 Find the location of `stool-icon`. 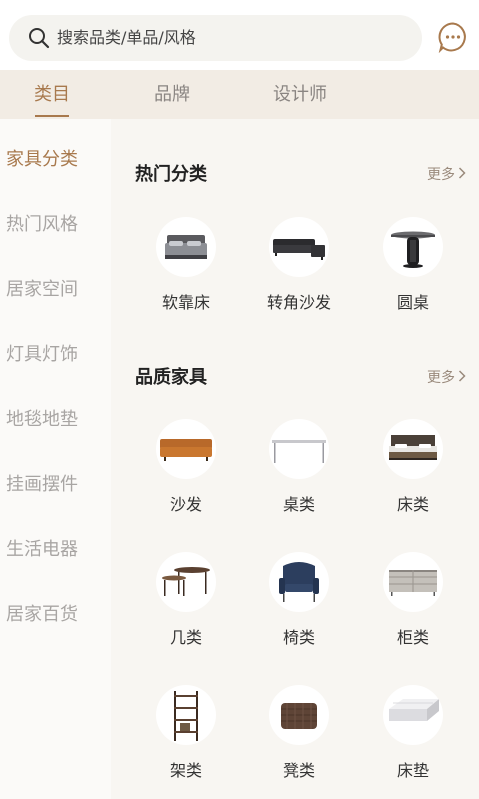

stool-icon is located at coordinates (299, 715).